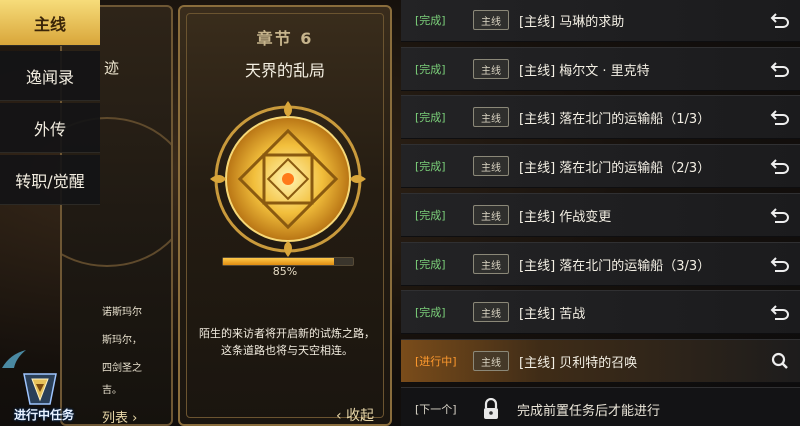  What do you see at coordinates (355, 414) in the screenshot?
I see `collapse-button: ‹ 收起` at bounding box center [355, 414].